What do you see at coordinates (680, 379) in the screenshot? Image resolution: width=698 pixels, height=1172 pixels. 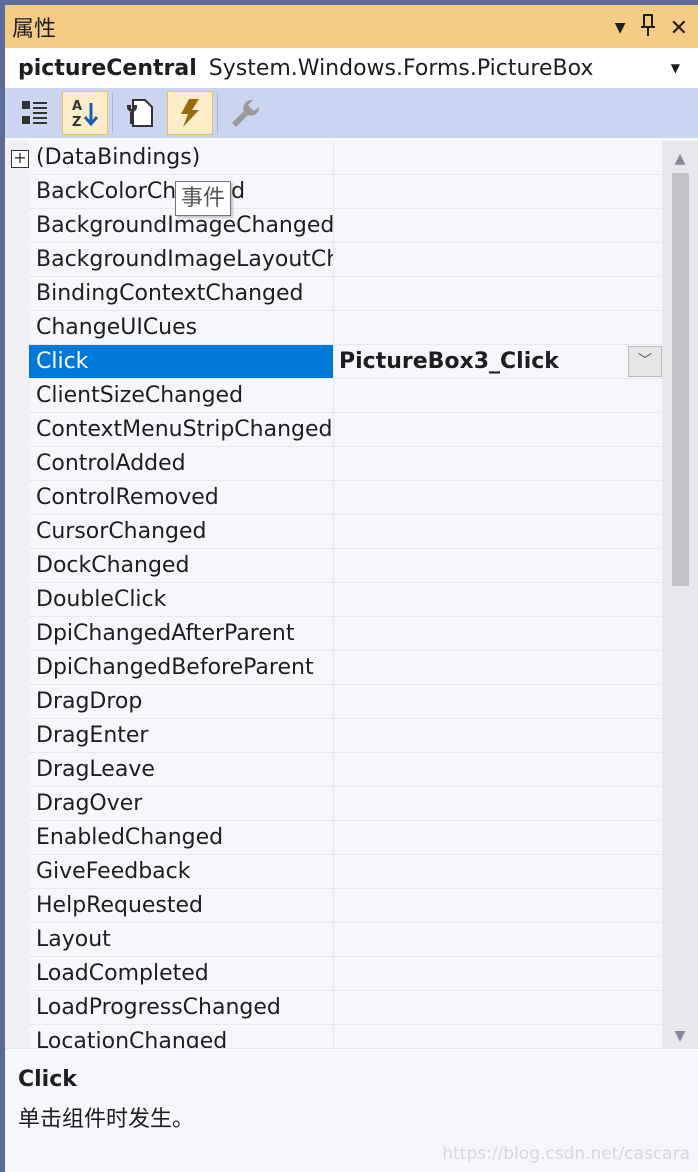 I see `scrollbar-thumb` at bounding box center [680, 379].